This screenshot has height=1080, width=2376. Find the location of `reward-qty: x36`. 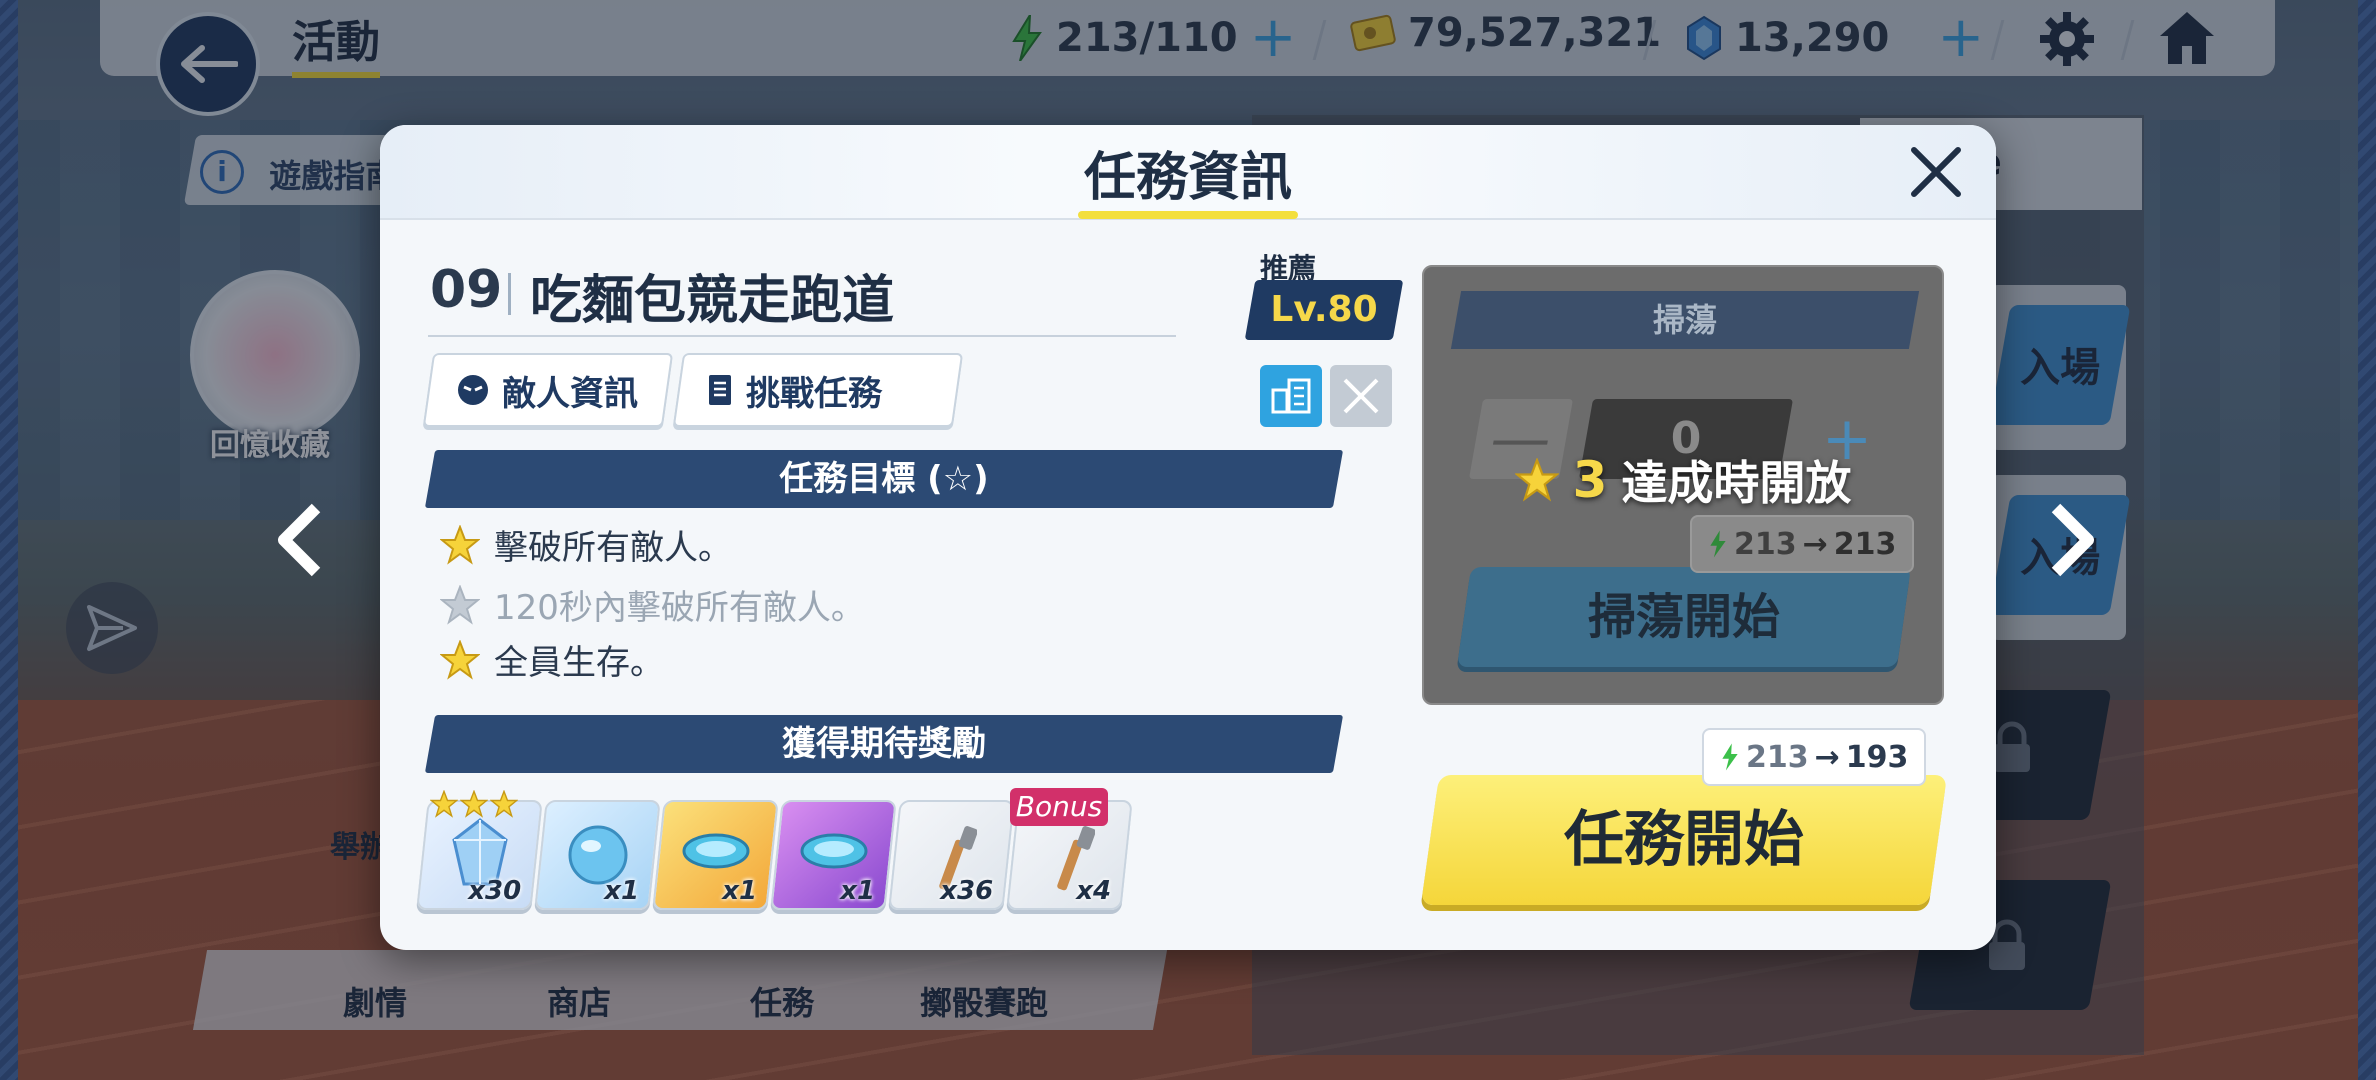

reward-qty: x36 is located at coordinates (967, 891).